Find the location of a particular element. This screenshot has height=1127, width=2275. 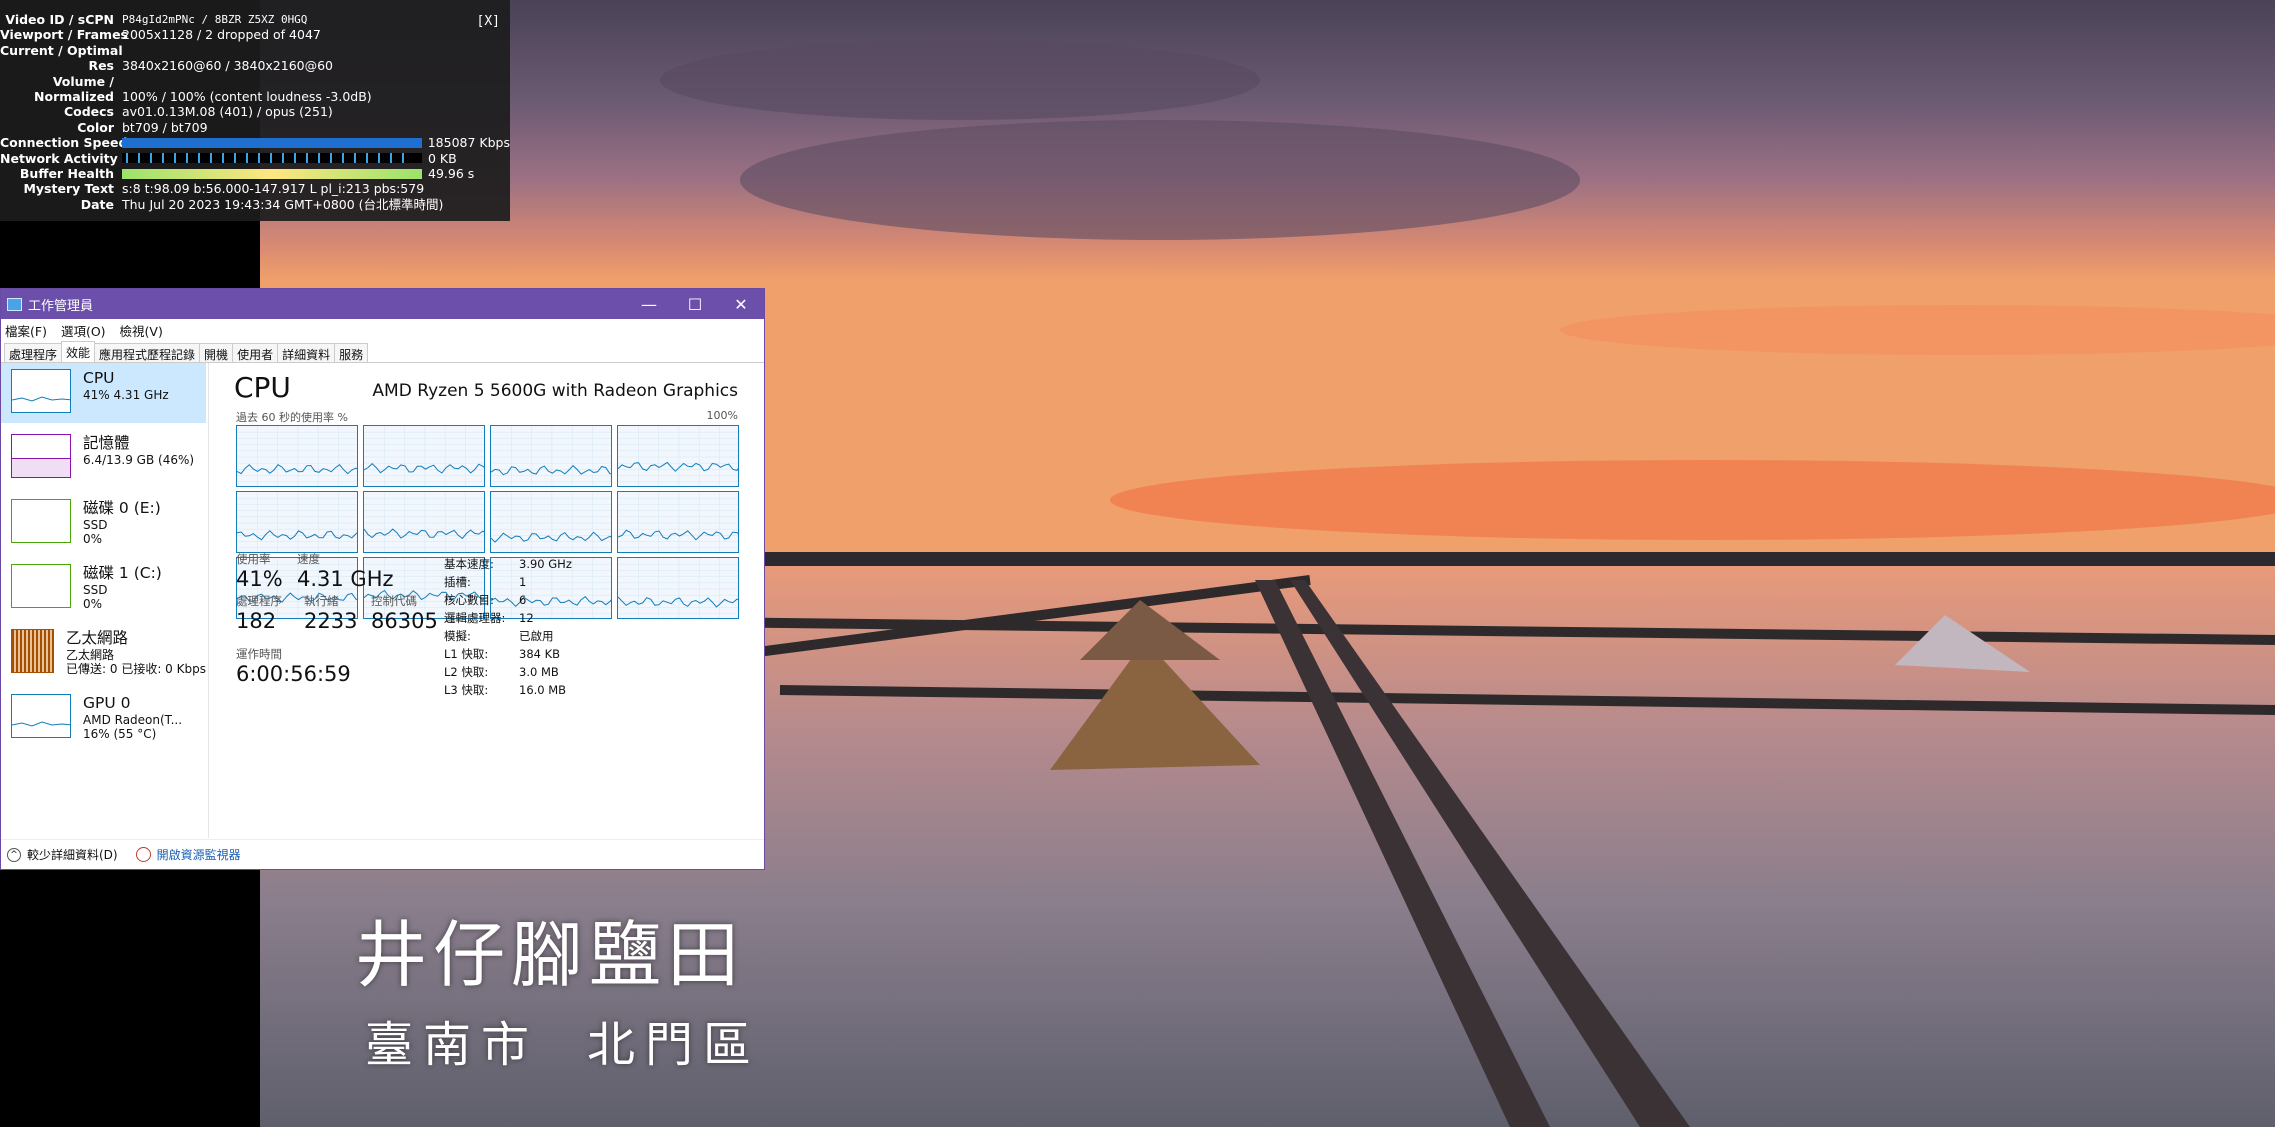

sidebar-item-ethernet: 乙太網路 乙太網路 已傳送: 0 已接收: 0 Kbps is located at coordinates (103, 653).